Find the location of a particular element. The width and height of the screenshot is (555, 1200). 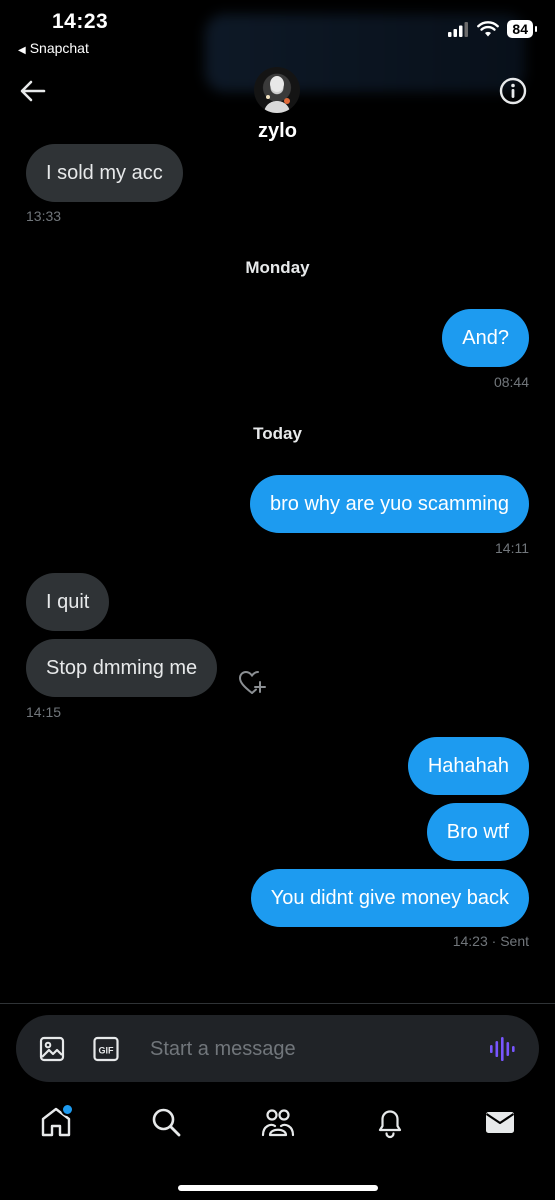

tab-messages is located at coordinates (500, 1122).